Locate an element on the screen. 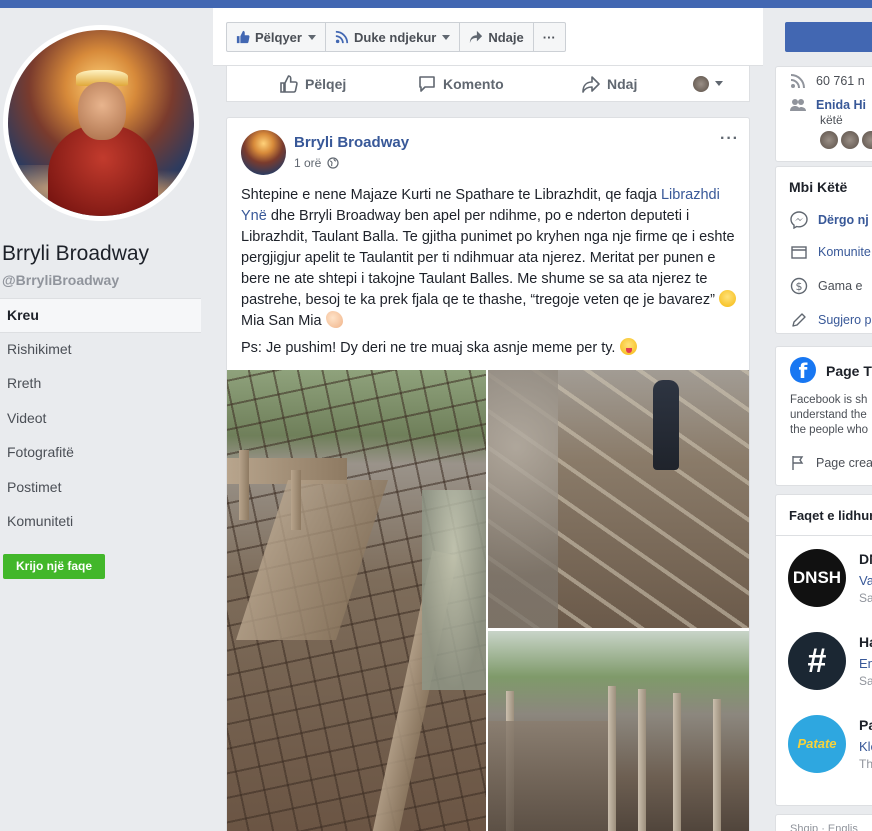  followers-row: 60 761 n is located at coordinates (827, 81).